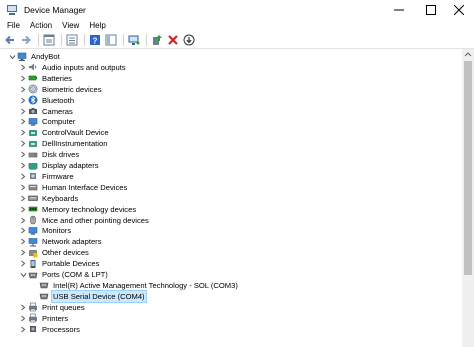 This screenshot has width=474, height=347. Describe the element at coordinates (22, 56) in the screenshot. I see `computer-icon` at that location.